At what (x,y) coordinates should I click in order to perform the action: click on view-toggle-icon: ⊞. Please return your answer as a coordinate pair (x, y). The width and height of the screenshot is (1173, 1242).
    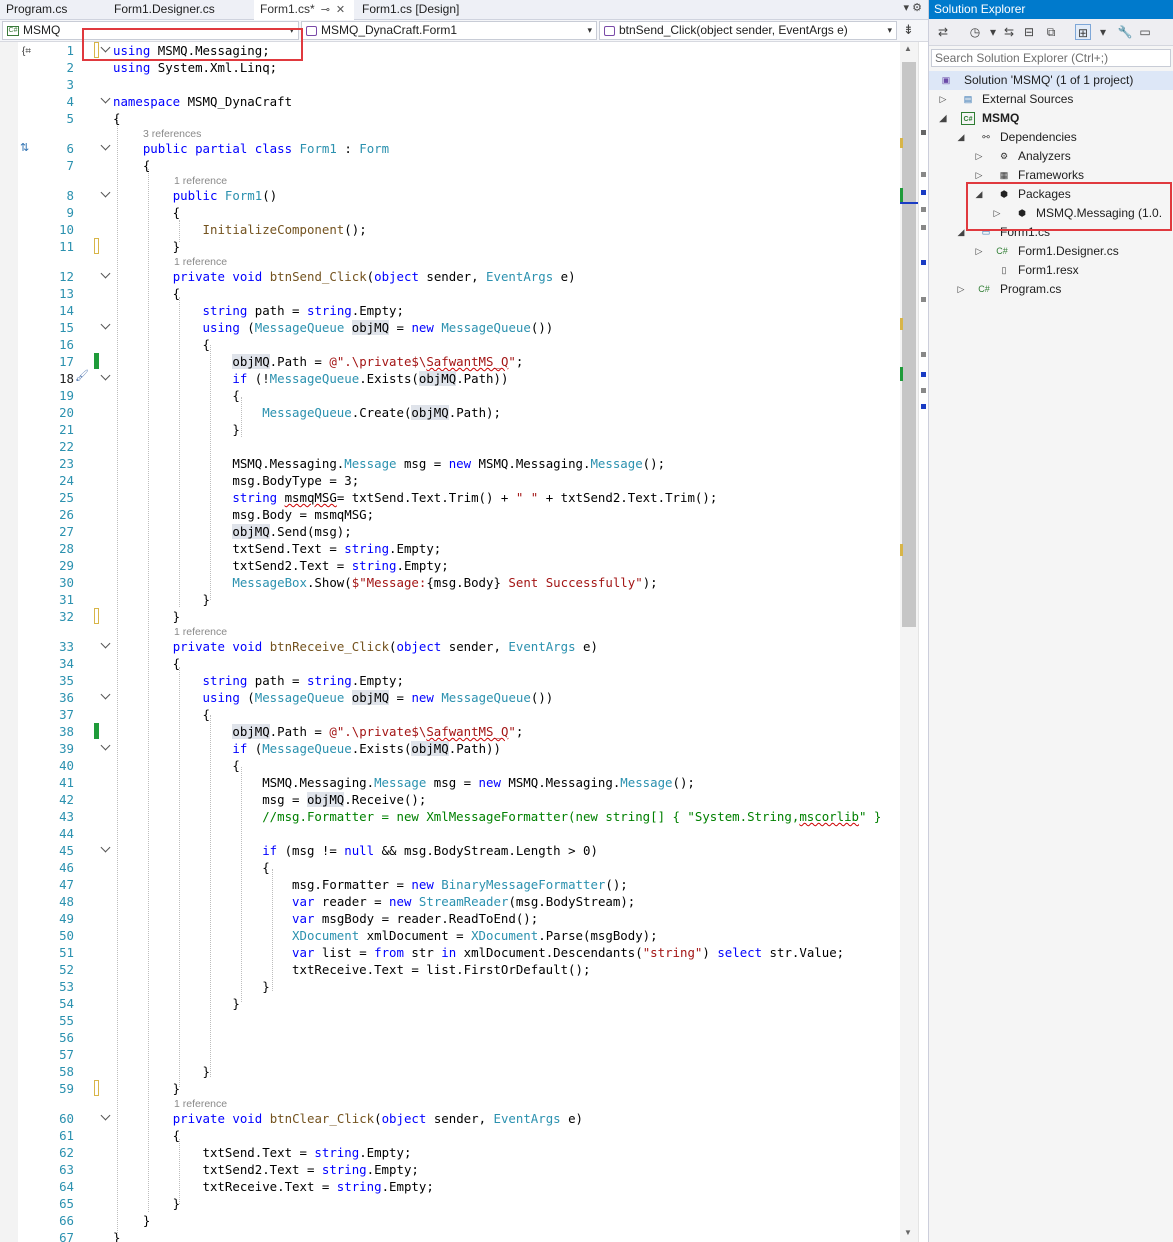
    Looking at the image, I should click on (1083, 32).